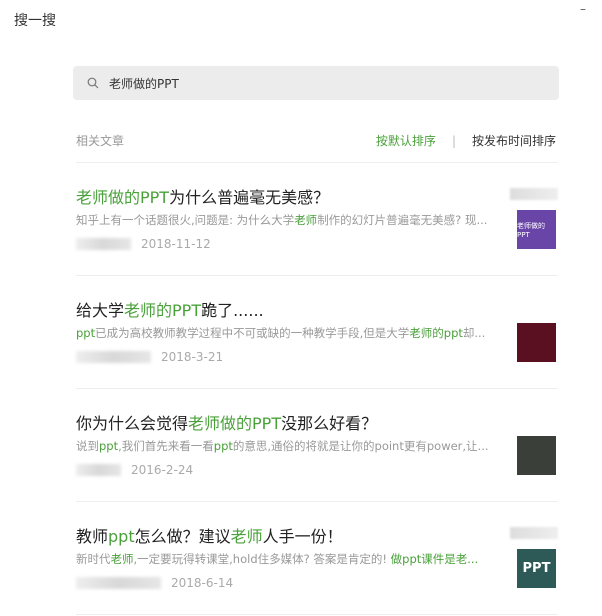 The width and height of the screenshot is (602, 616). Describe the element at coordinates (249, 197) in the screenshot. I see `title-text: 为什么普遍毫无美感？` at that location.